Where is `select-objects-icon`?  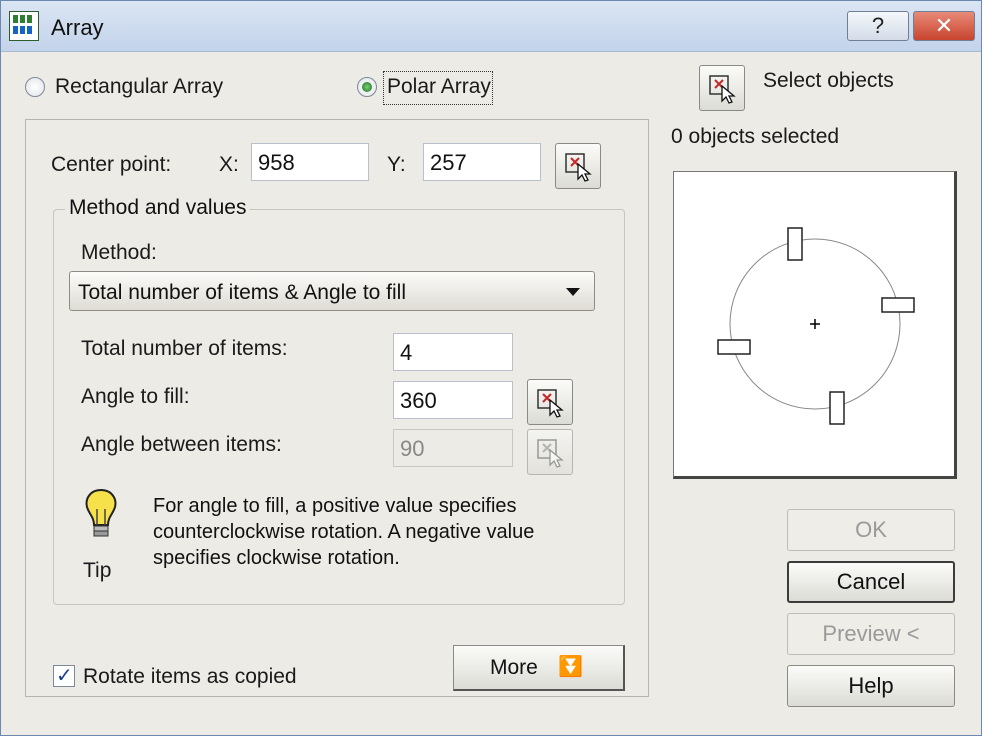
select-objects-icon is located at coordinates (722, 89).